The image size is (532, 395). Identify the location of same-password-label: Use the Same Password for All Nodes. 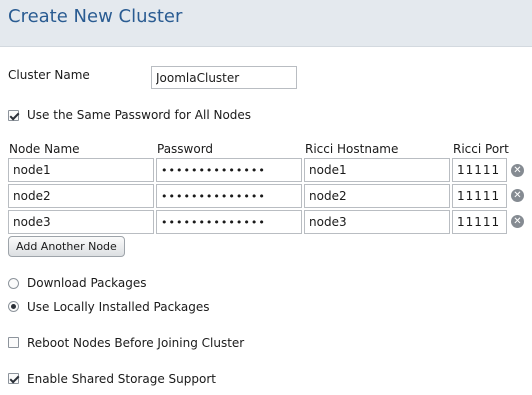
(139, 115).